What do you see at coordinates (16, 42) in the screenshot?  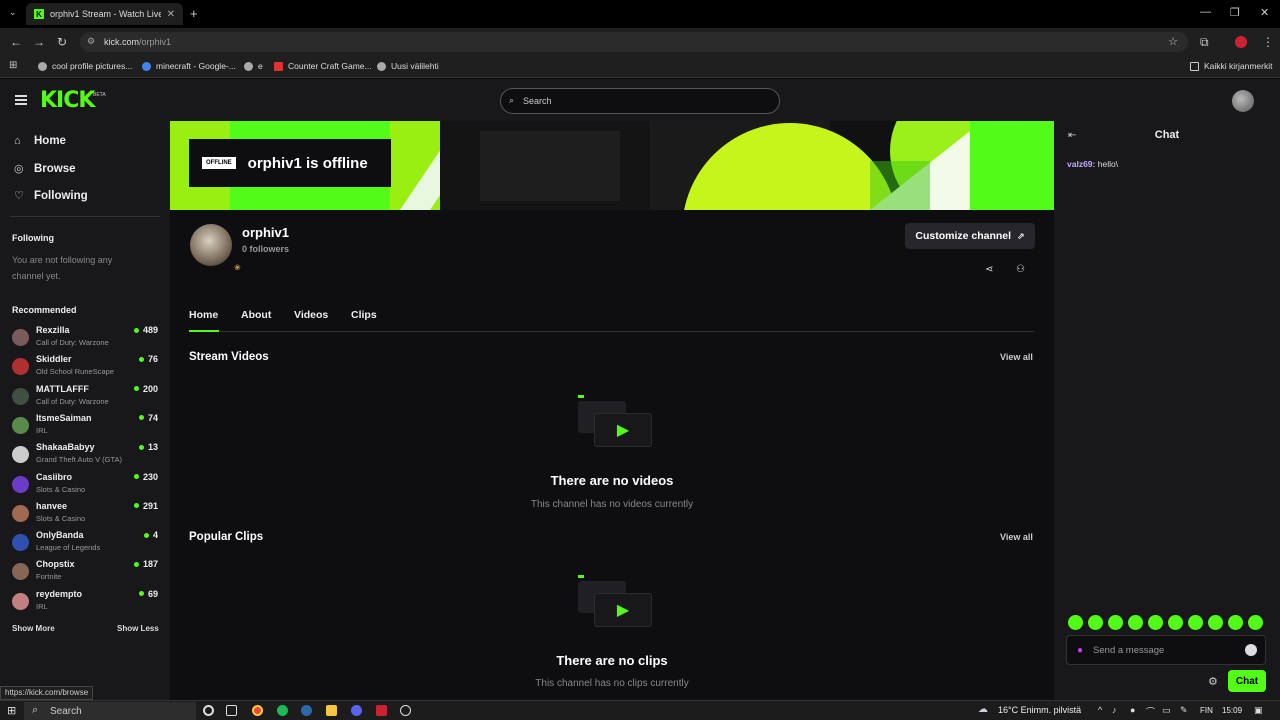 I see `back-icon: ←` at bounding box center [16, 42].